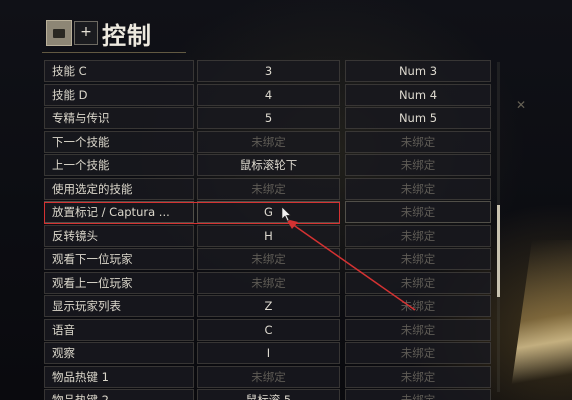  I want to click on keybinding-row: 观察 I 未绑定, so click(270, 353).